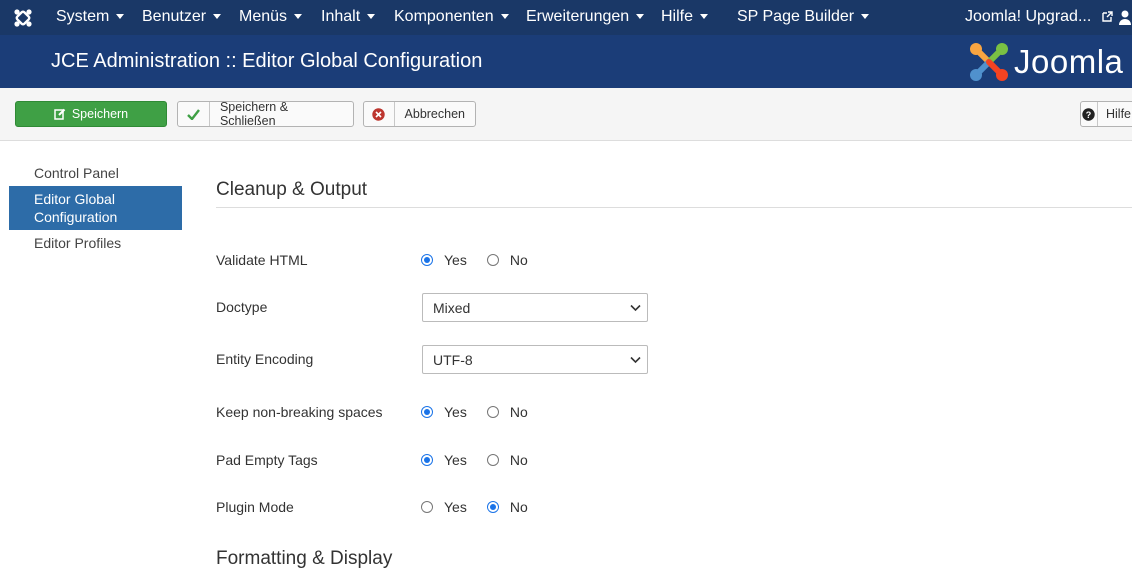 The height and width of the screenshot is (570, 1132). Describe the element at coordinates (348, 17) in the screenshot. I see `nav-inhalt: Inhalt` at that location.